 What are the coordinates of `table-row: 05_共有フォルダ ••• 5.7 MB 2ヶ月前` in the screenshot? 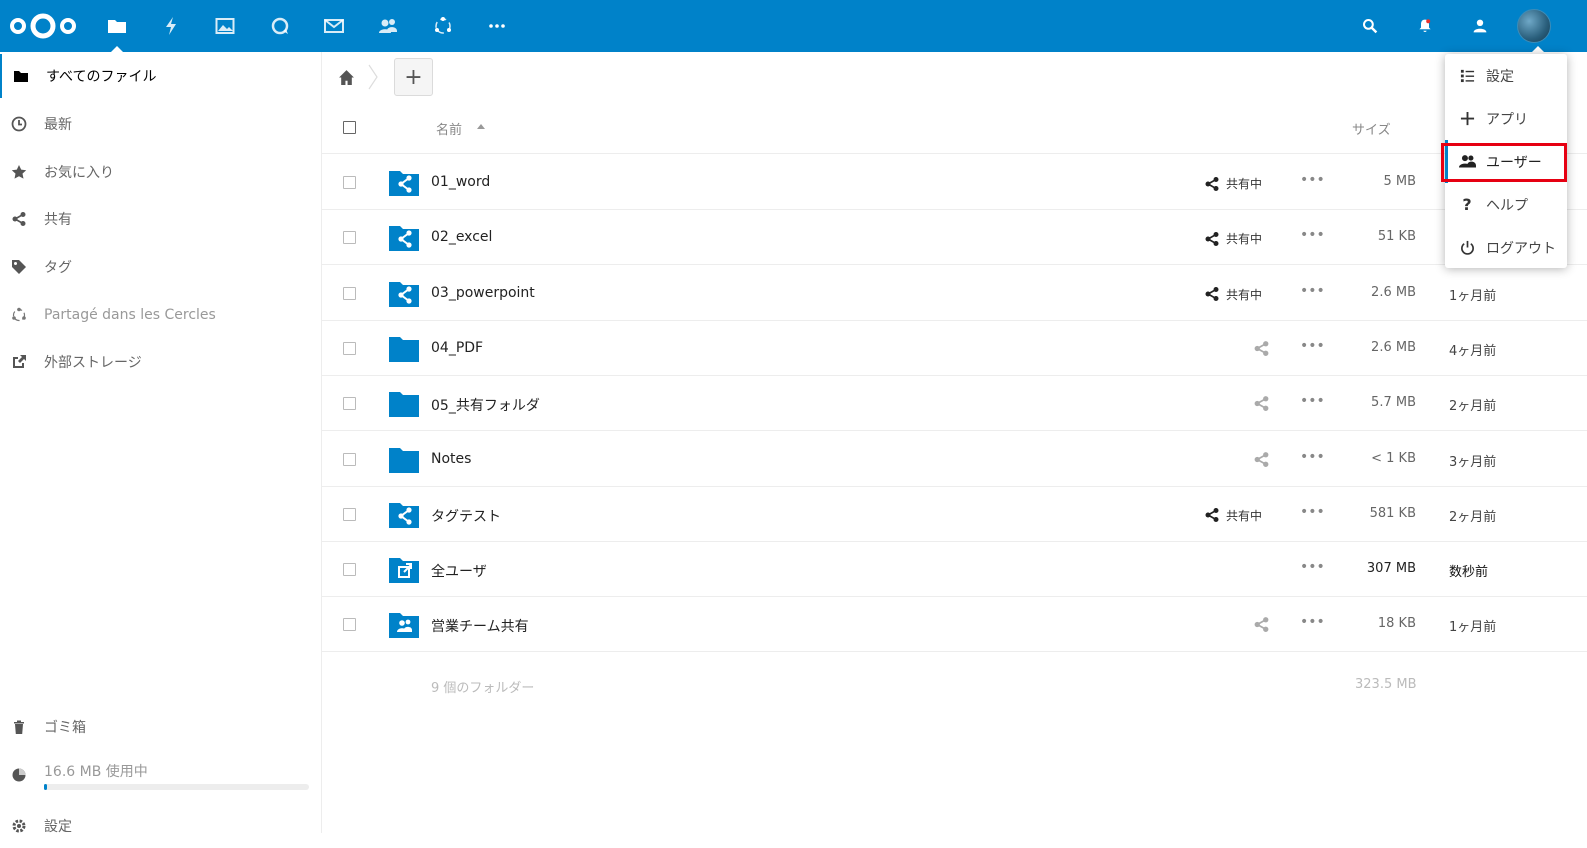 It's located at (954, 404).